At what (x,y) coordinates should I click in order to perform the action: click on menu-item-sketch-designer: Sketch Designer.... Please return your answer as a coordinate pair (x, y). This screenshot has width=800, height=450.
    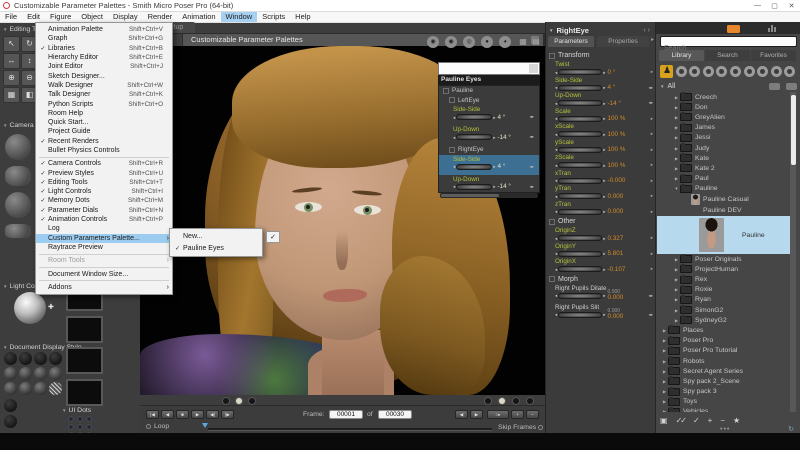
    Looking at the image, I should click on (104, 75).